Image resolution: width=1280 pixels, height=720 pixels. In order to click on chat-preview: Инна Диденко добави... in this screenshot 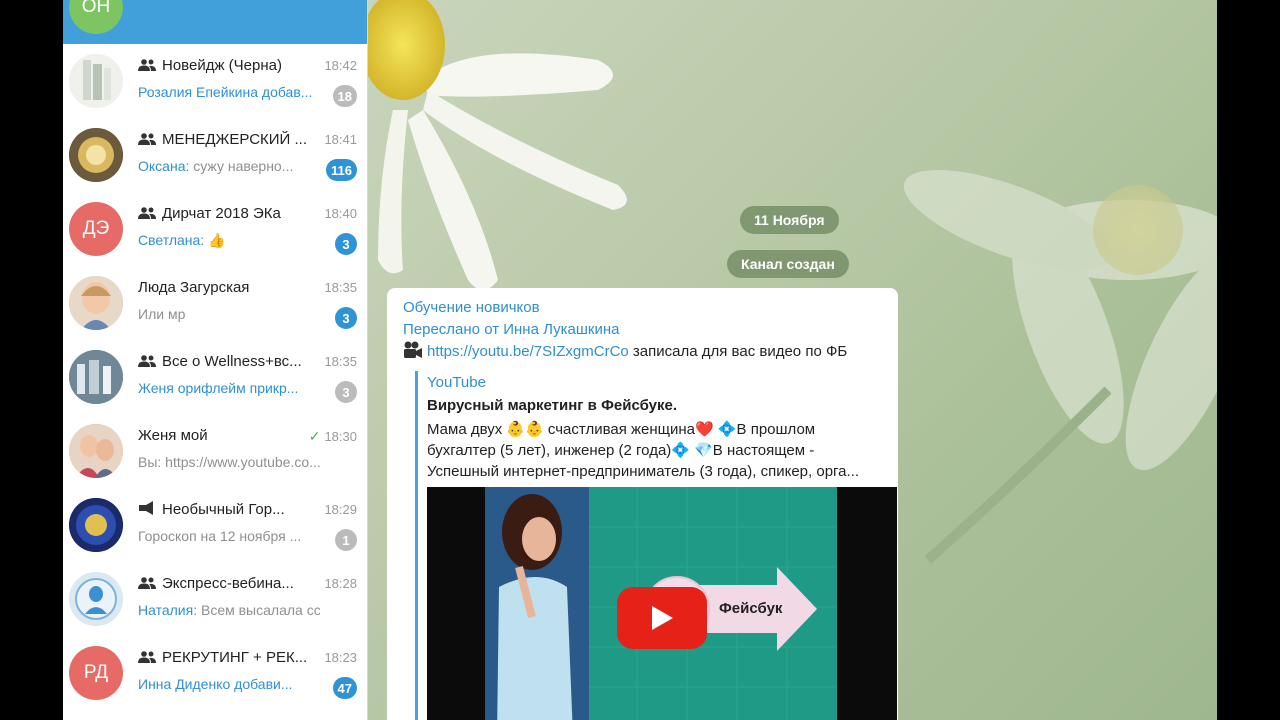, I will do `click(229, 684)`.